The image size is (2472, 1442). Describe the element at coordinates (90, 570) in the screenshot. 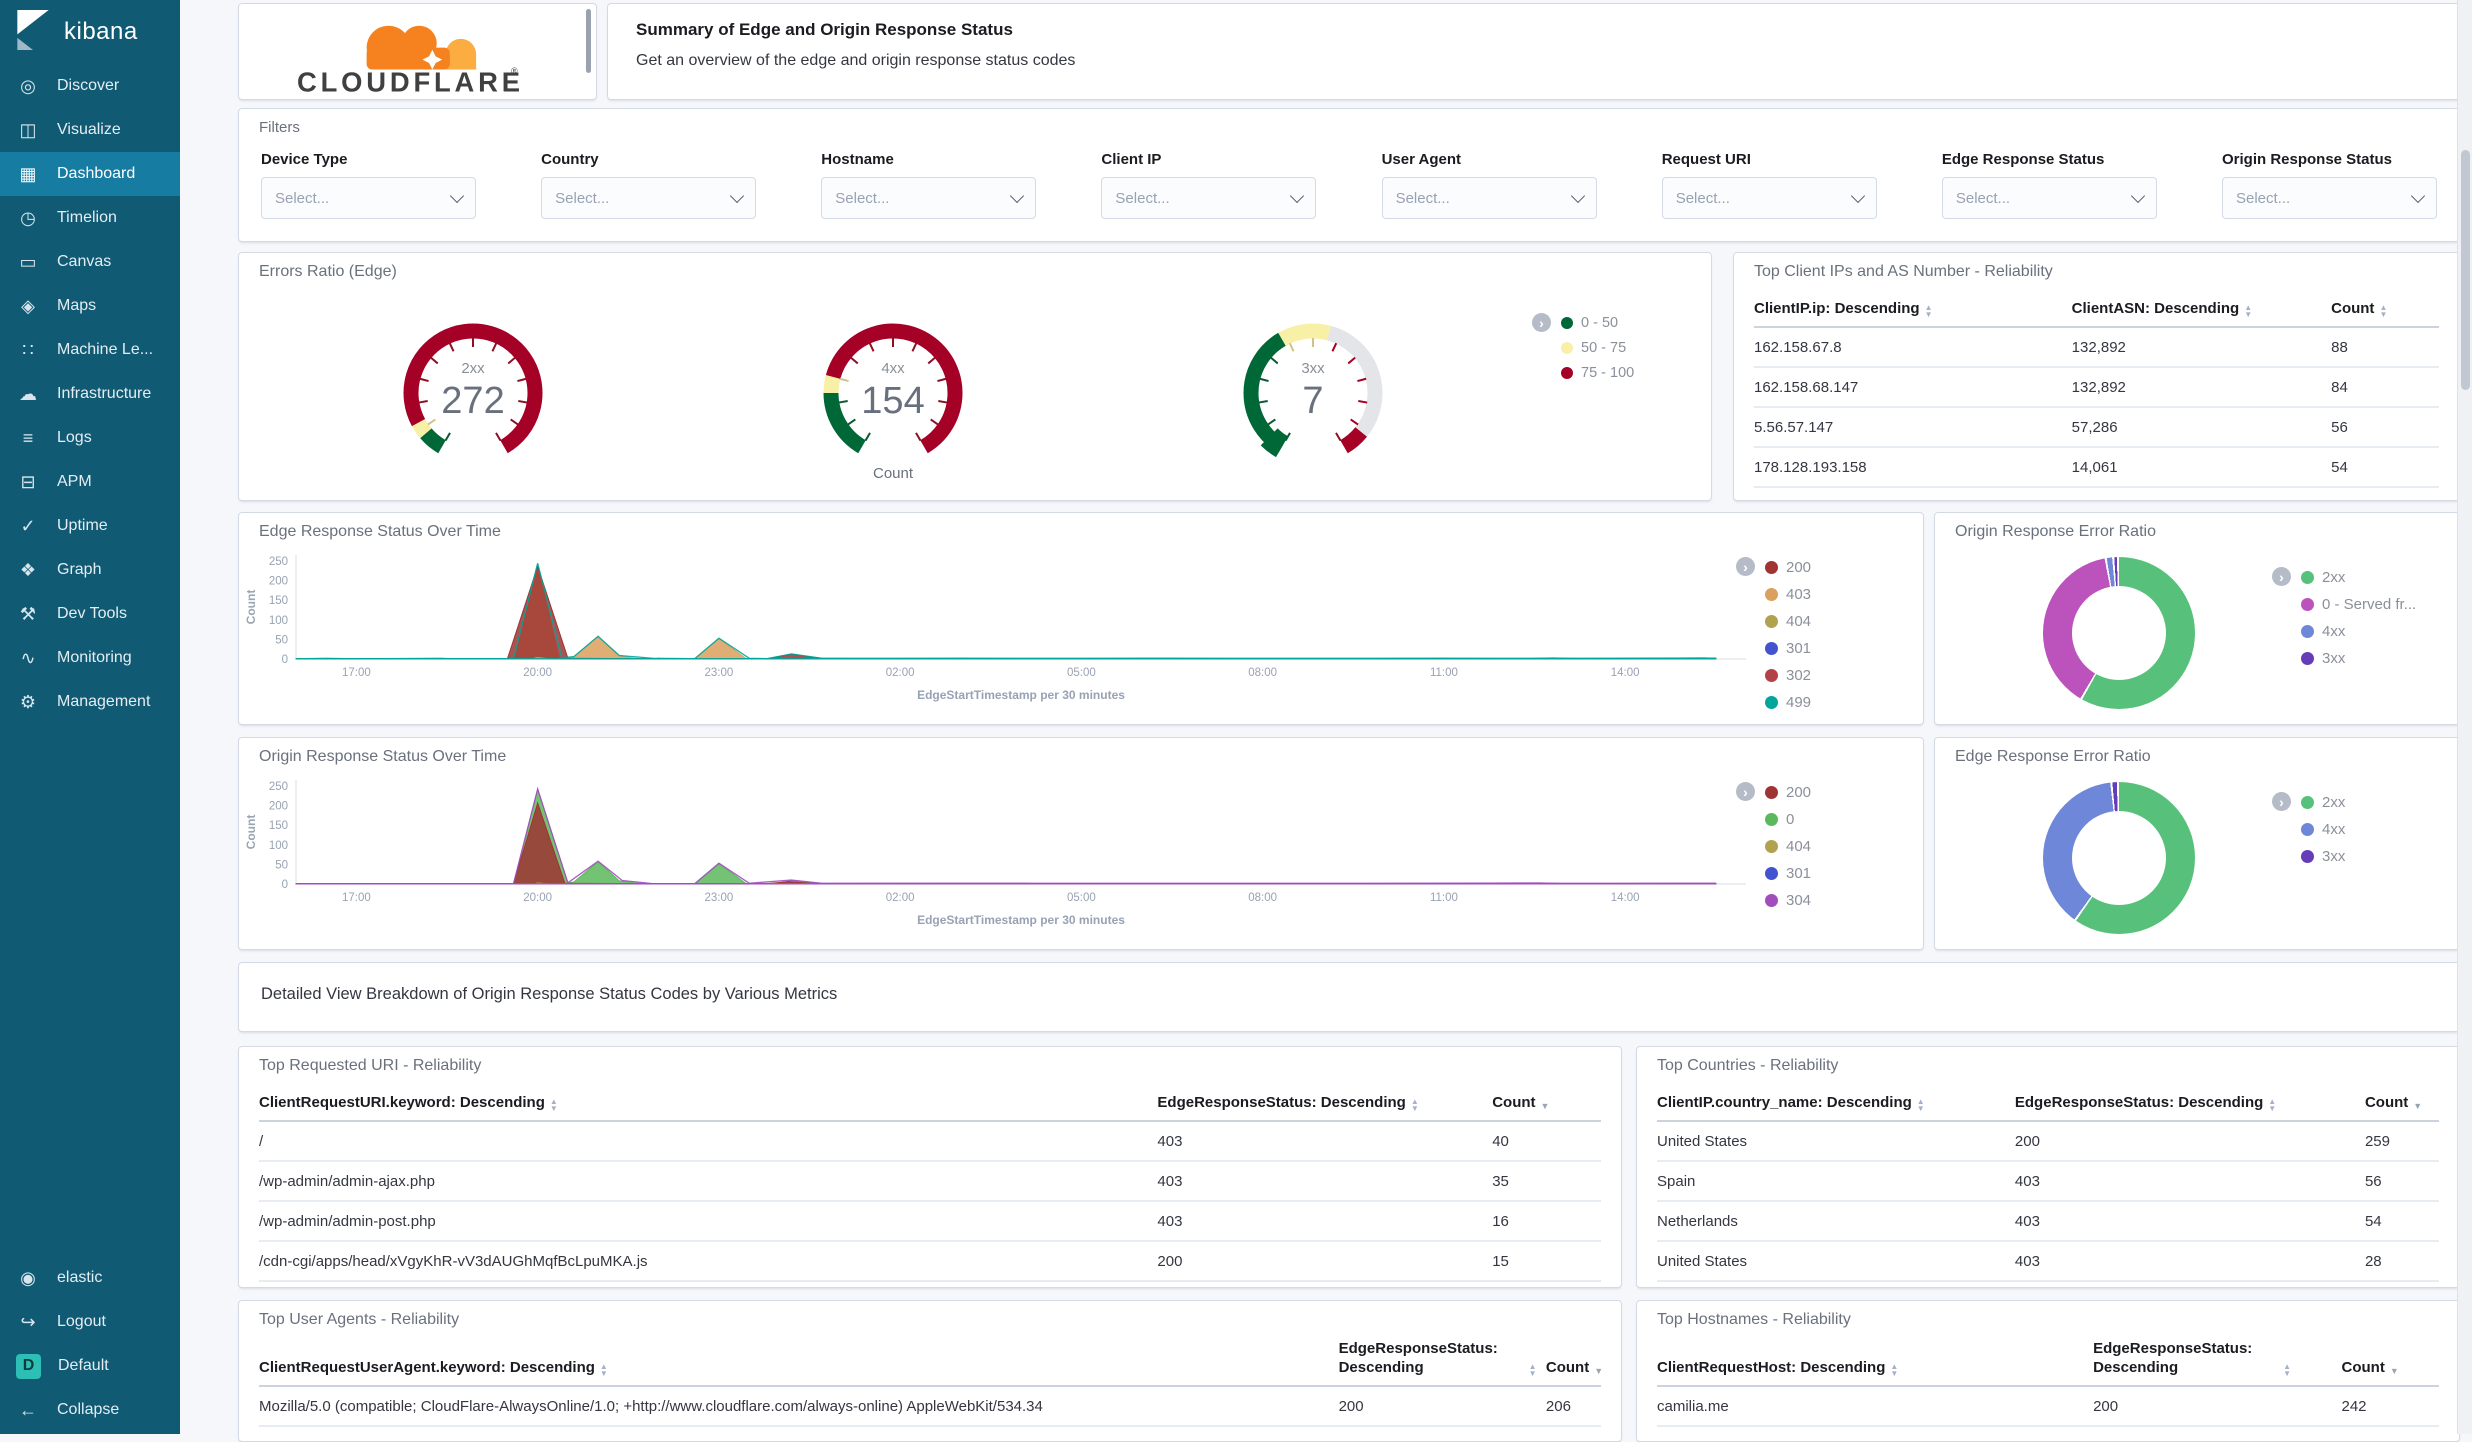

I see `sidebar-item-graph: ❖Graph` at that location.